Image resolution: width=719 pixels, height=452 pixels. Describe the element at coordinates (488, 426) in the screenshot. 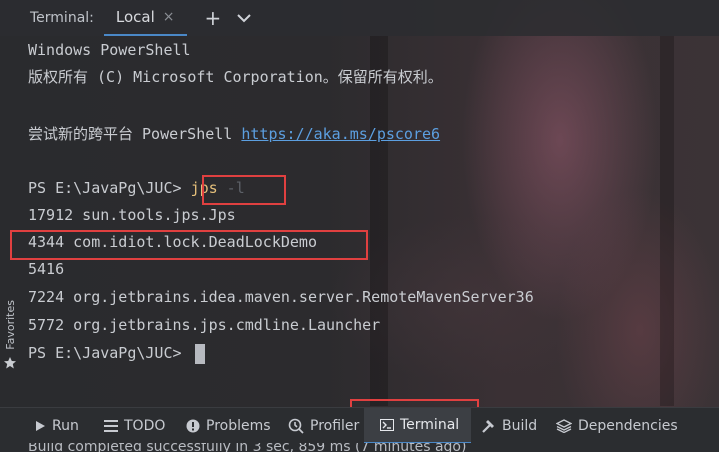

I see `hammer-icon` at that location.